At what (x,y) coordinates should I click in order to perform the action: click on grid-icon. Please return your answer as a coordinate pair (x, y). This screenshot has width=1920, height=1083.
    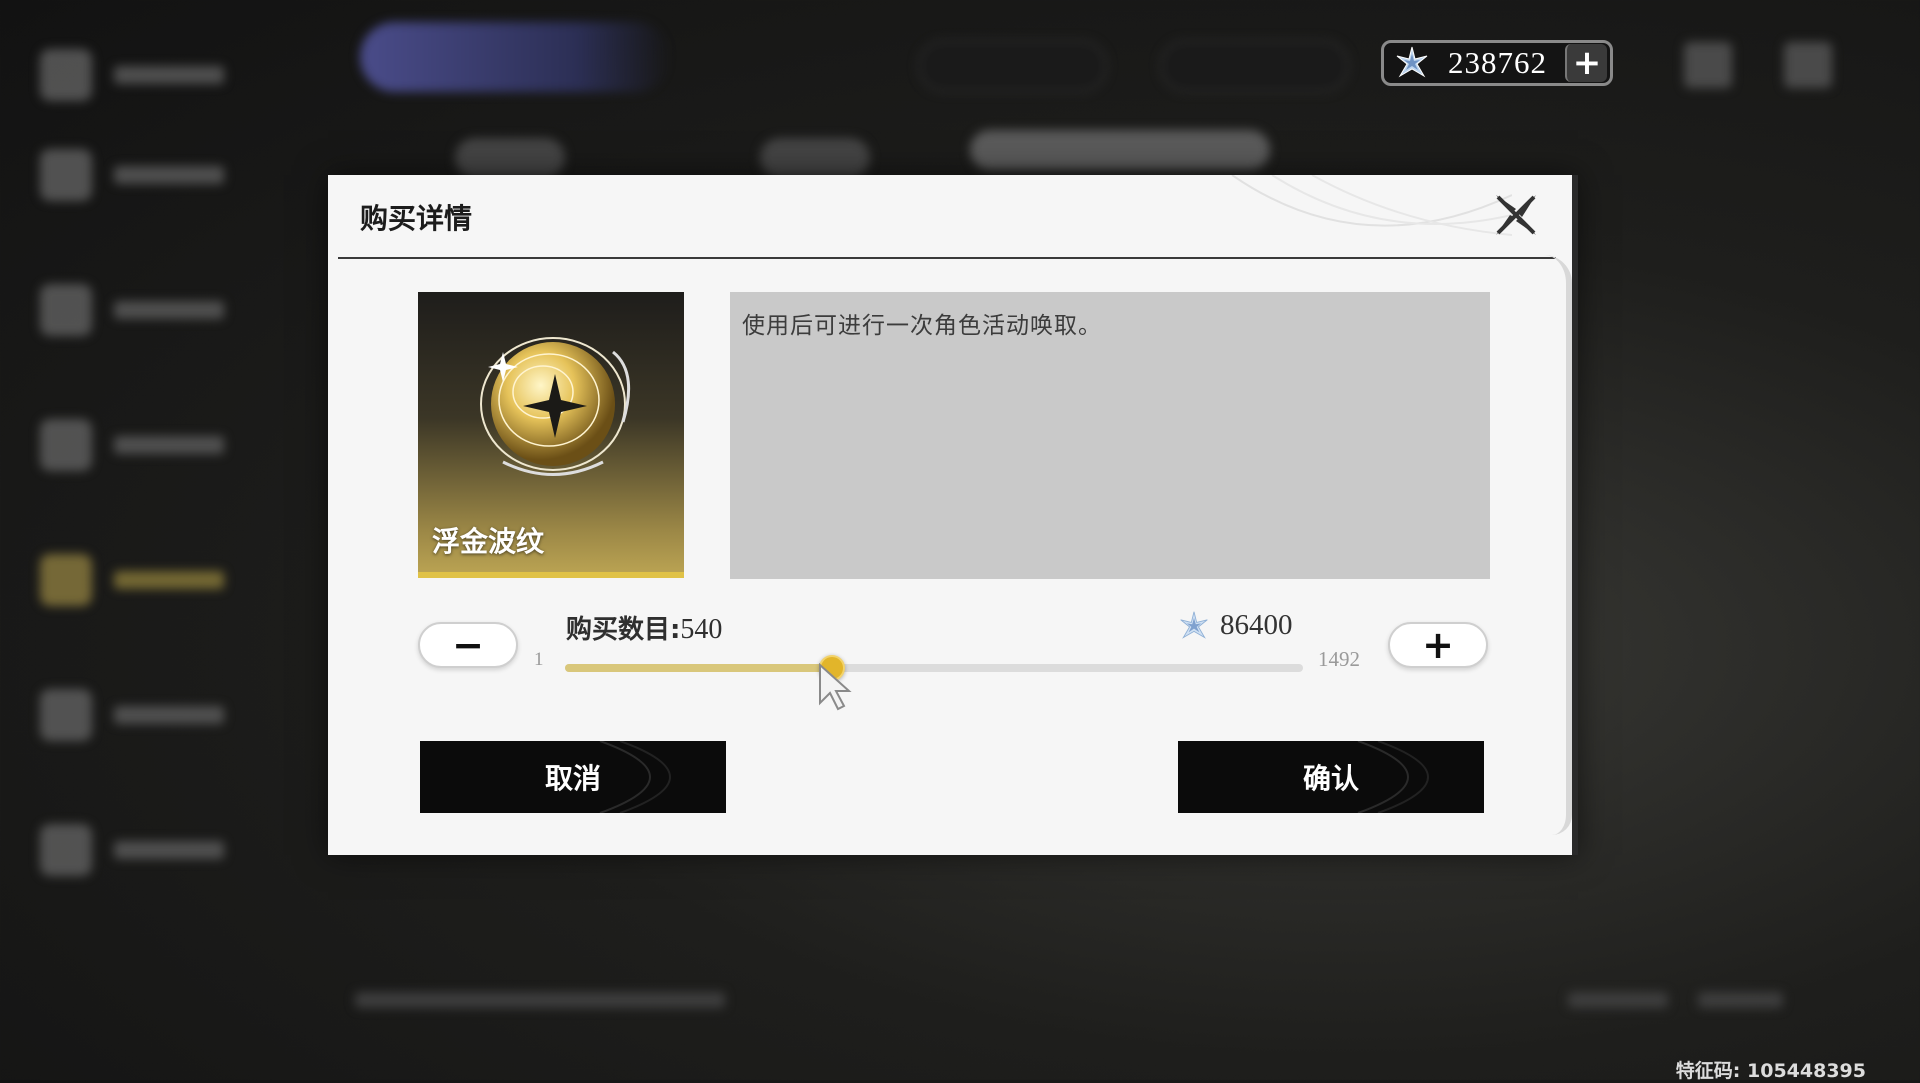
    Looking at the image, I should click on (1708, 65).